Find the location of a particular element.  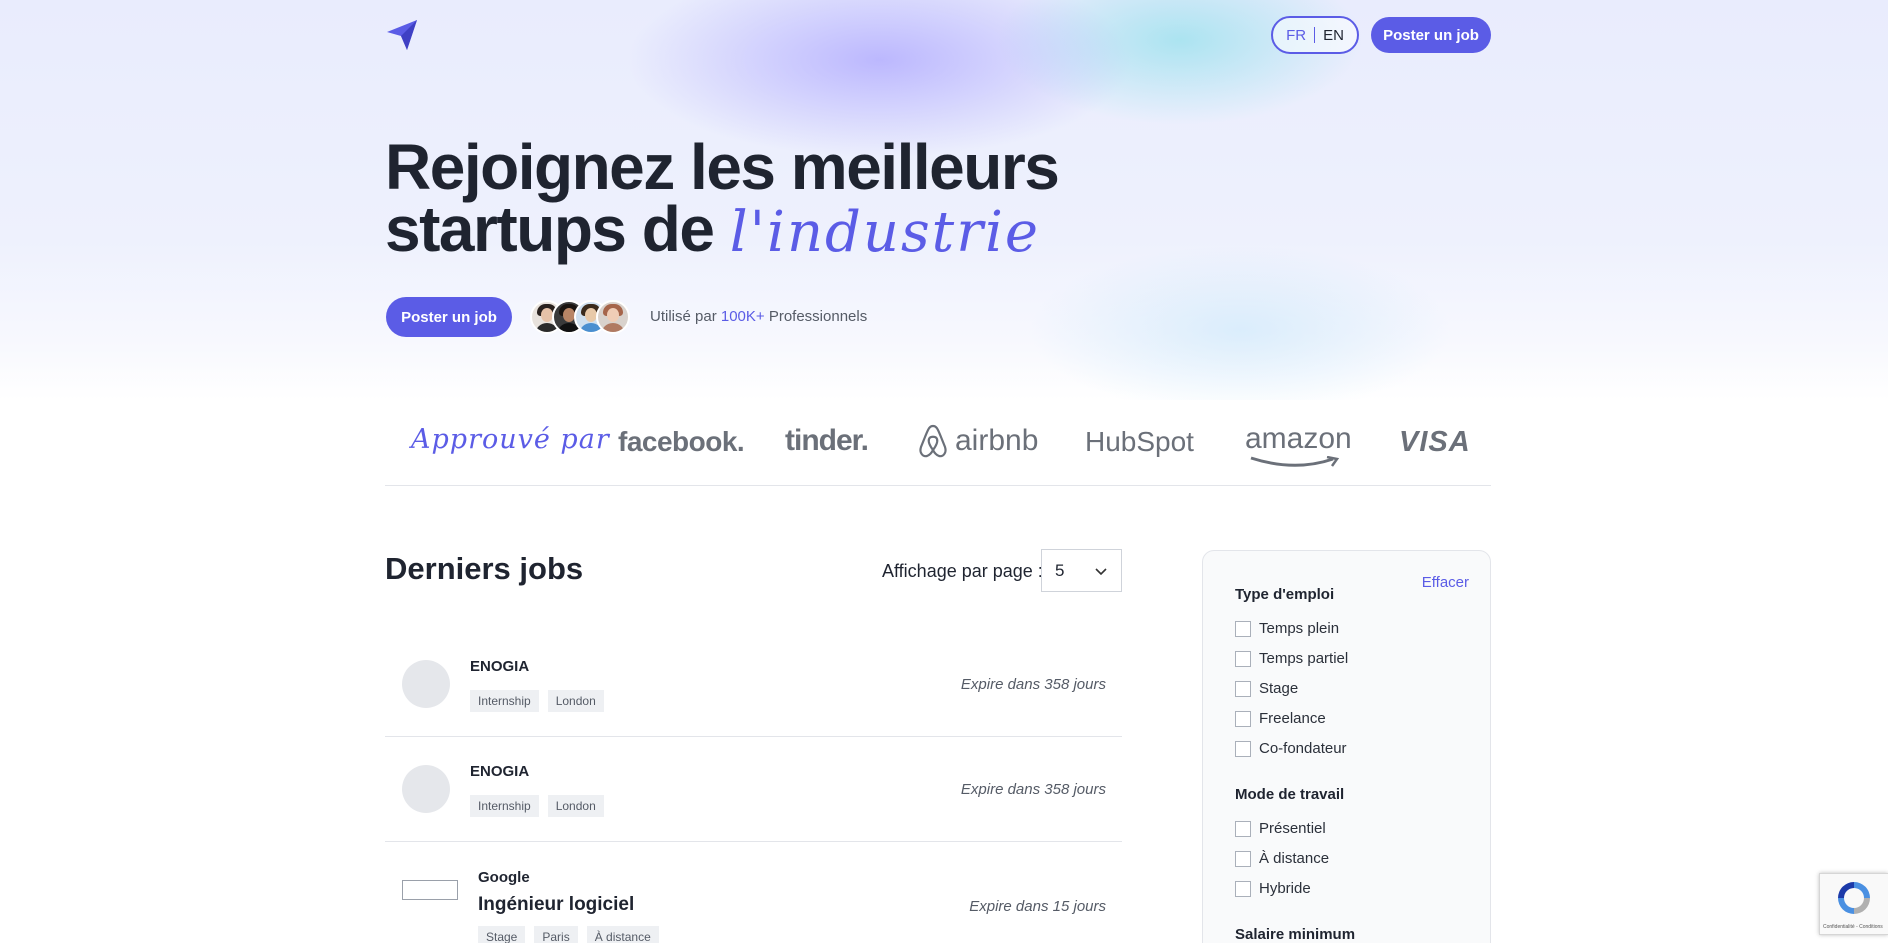

clear-filters-link: Effacer is located at coordinates (1445, 582).